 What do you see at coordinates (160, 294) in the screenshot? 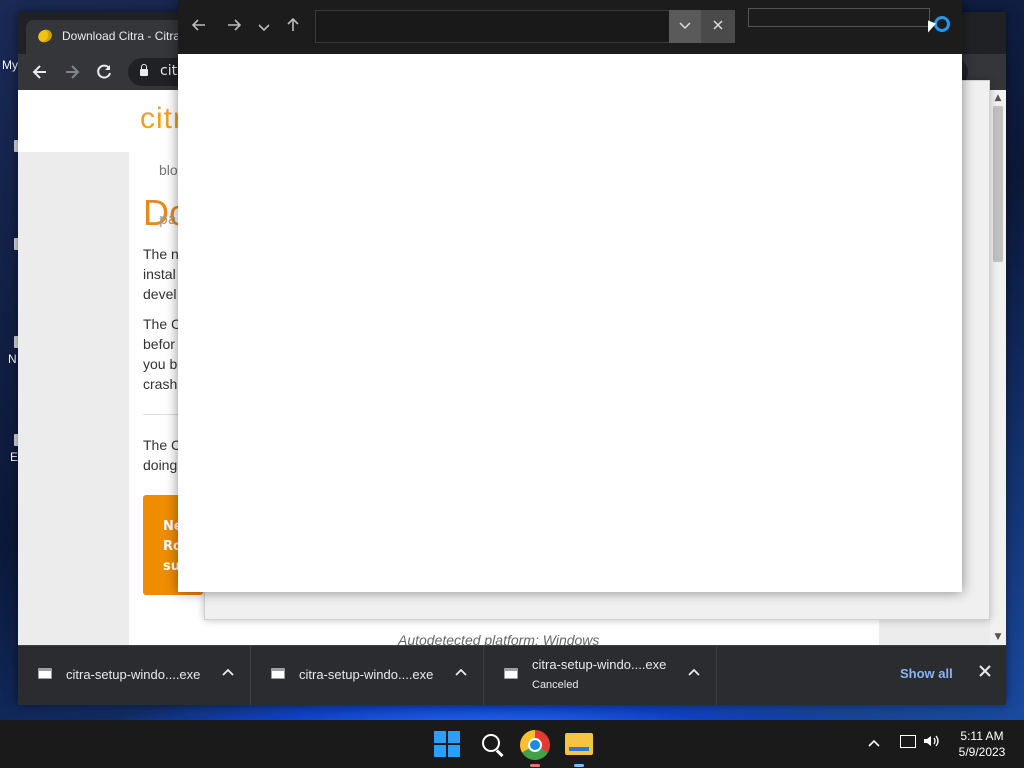
I see `paragraph-line: devel` at bounding box center [160, 294].